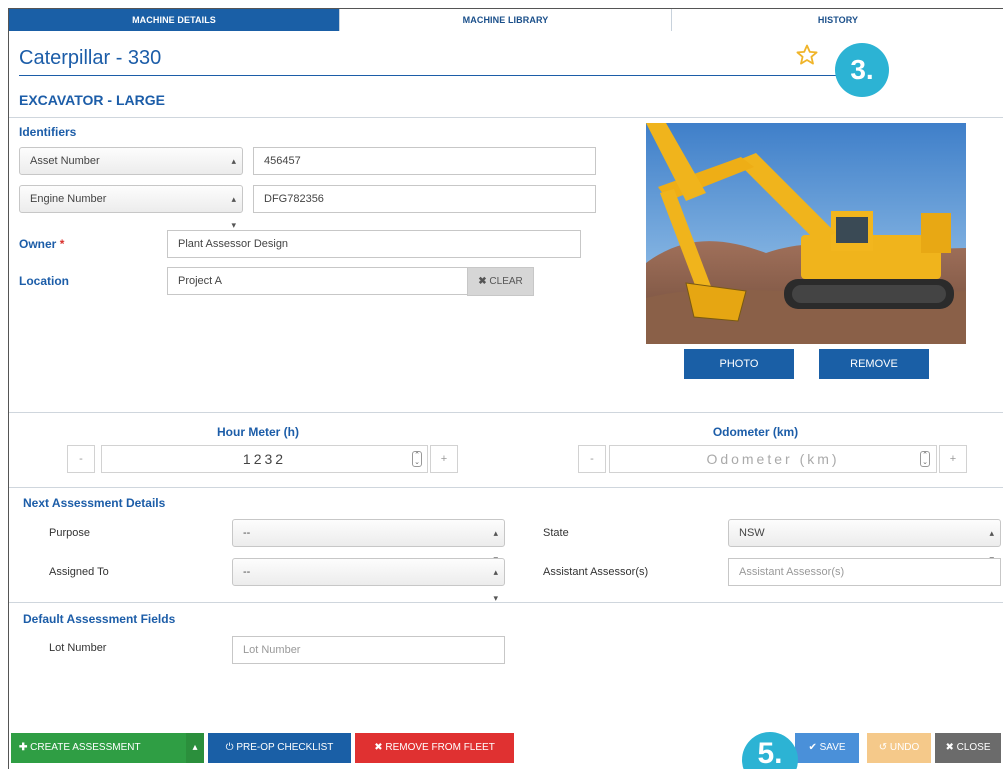 The width and height of the screenshot is (1003, 769). I want to click on odometer-decrement-button: -, so click(592, 459).